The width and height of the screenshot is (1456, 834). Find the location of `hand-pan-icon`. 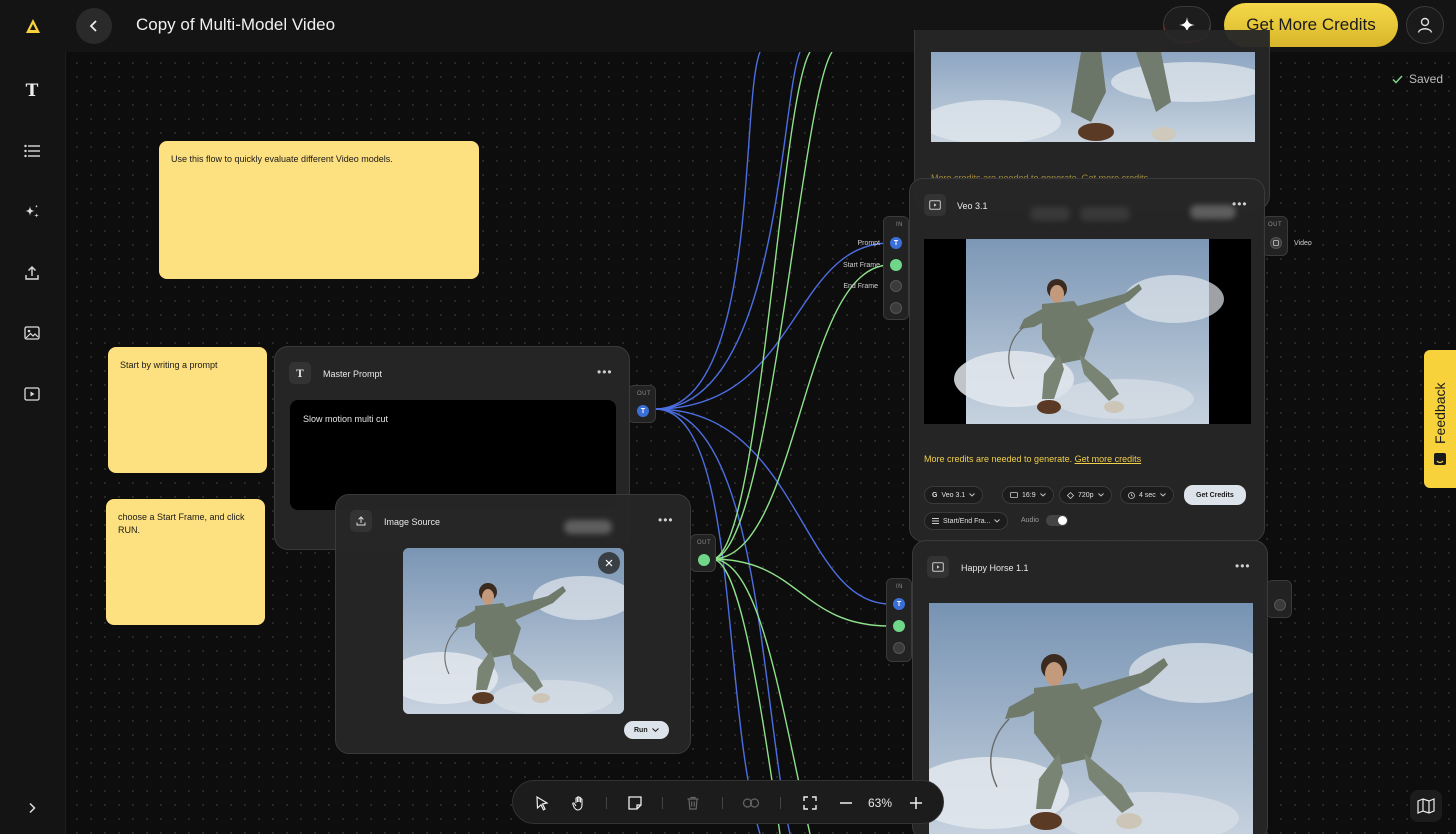

hand-pan-icon is located at coordinates (579, 803).